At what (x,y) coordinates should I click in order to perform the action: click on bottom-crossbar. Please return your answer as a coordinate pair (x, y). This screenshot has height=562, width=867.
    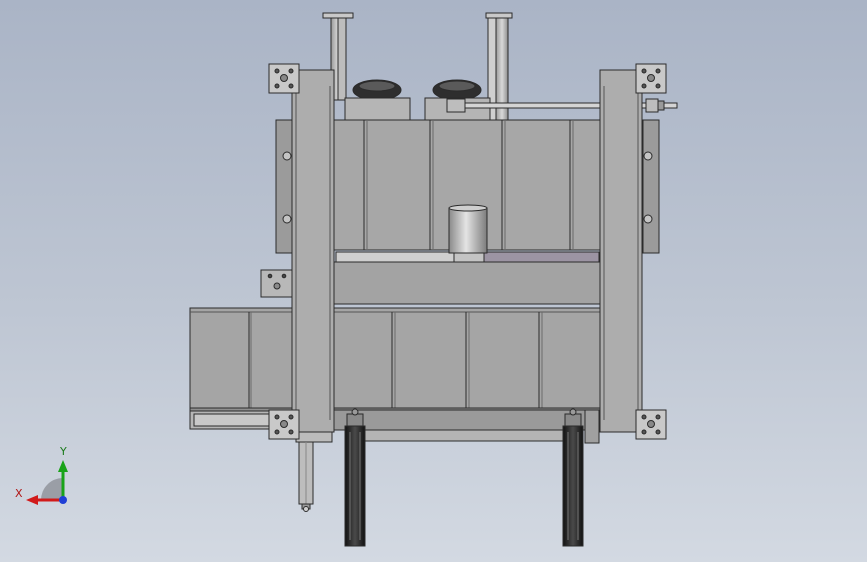
    Looking at the image, I should click on (467, 426).